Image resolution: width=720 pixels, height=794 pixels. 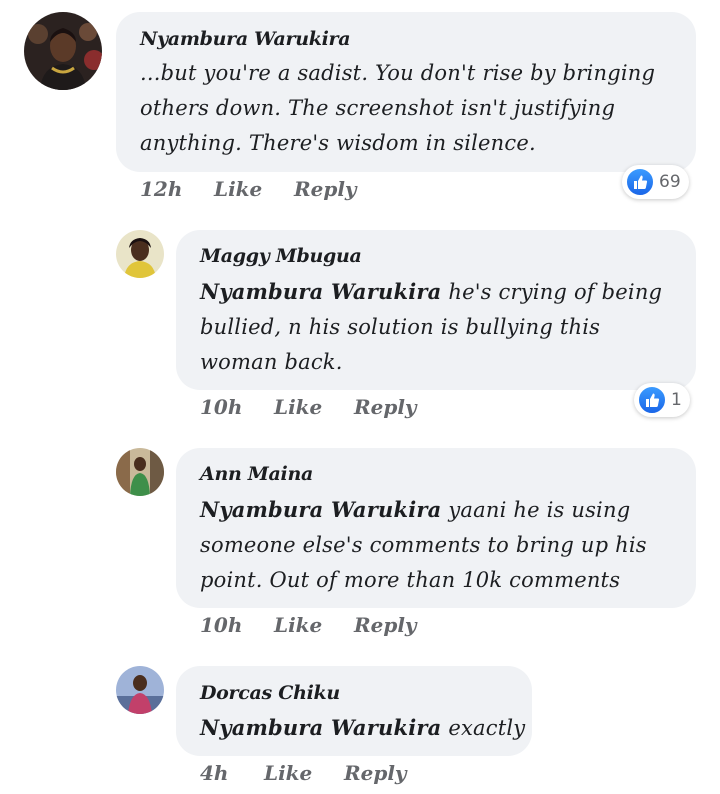 What do you see at coordinates (270, 693) in the screenshot?
I see `comment-author: Dorcas Chiku` at bounding box center [270, 693].